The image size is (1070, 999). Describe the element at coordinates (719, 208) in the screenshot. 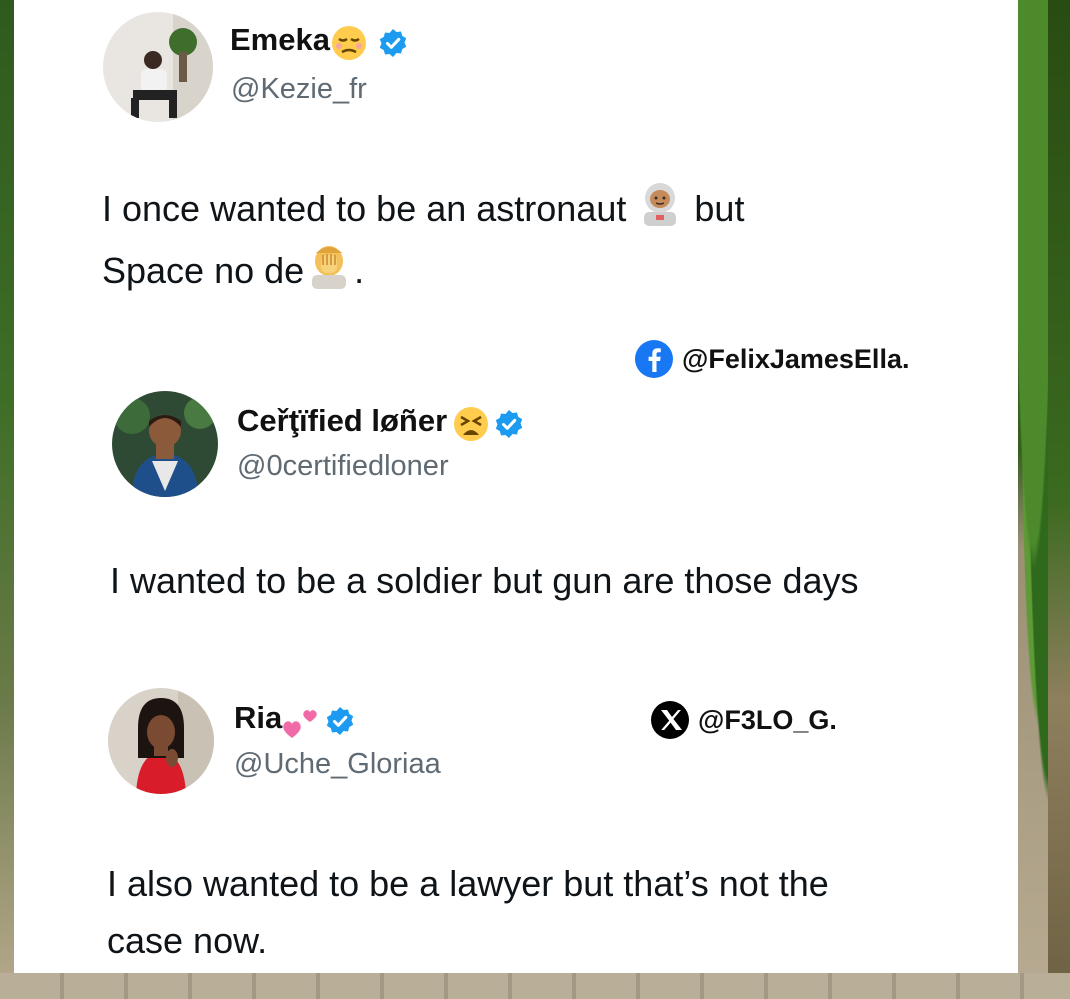

I see `tweet-1-text-line1-tail: but` at that location.